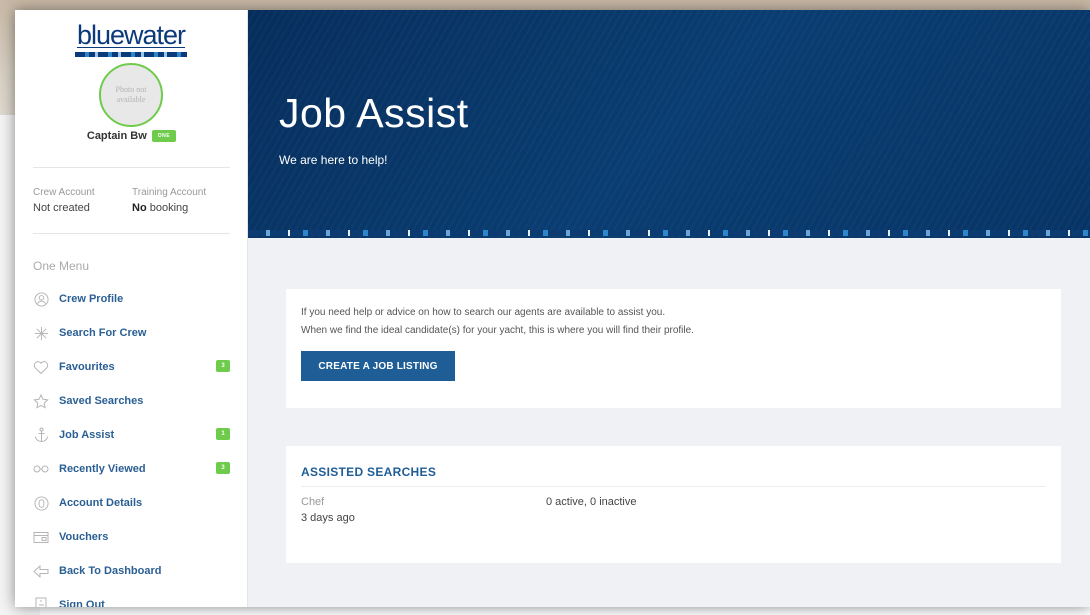 The height and width of the screenshot is (615, 1090). Describe the element at coordinates (82, 603) in the screenshot. I see `sidebar-item-label: Sign Out` at that location.